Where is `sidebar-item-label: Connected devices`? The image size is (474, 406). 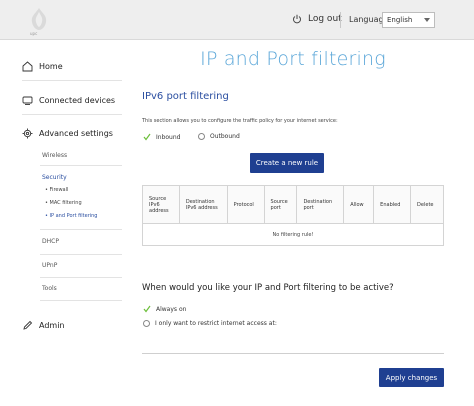
sidebar-item-label: Connected devices is located at coordinates (77, 100).